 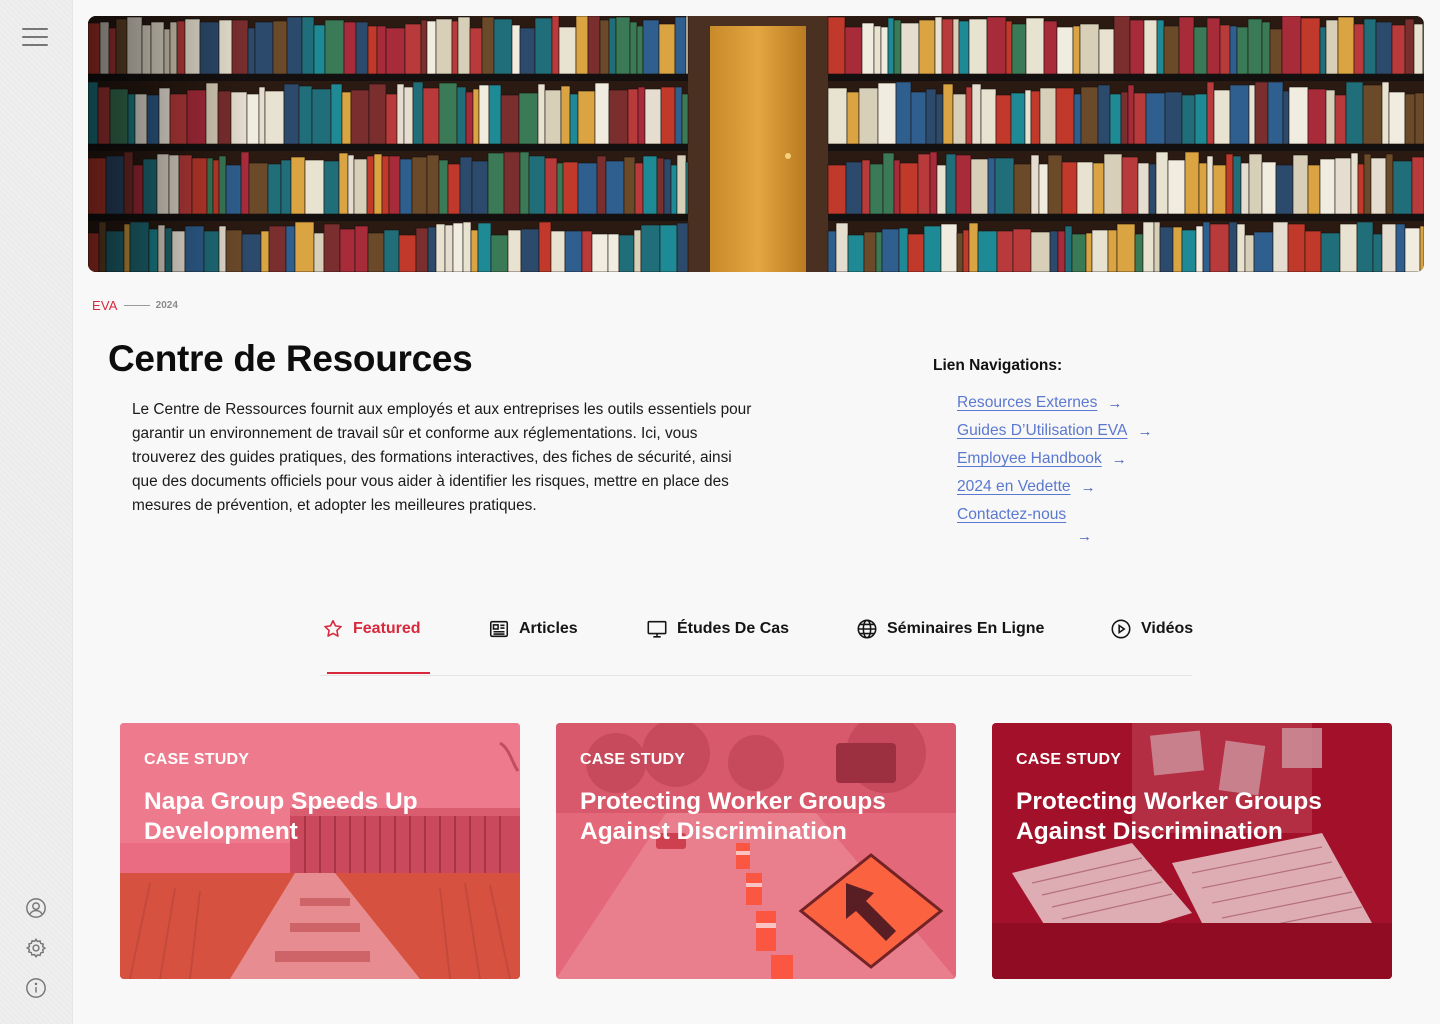 What do you see at coordinates (1151, 629) in the screenshot?
I see `tab-videos: Vidéos` at bounding box center [1151, 629].